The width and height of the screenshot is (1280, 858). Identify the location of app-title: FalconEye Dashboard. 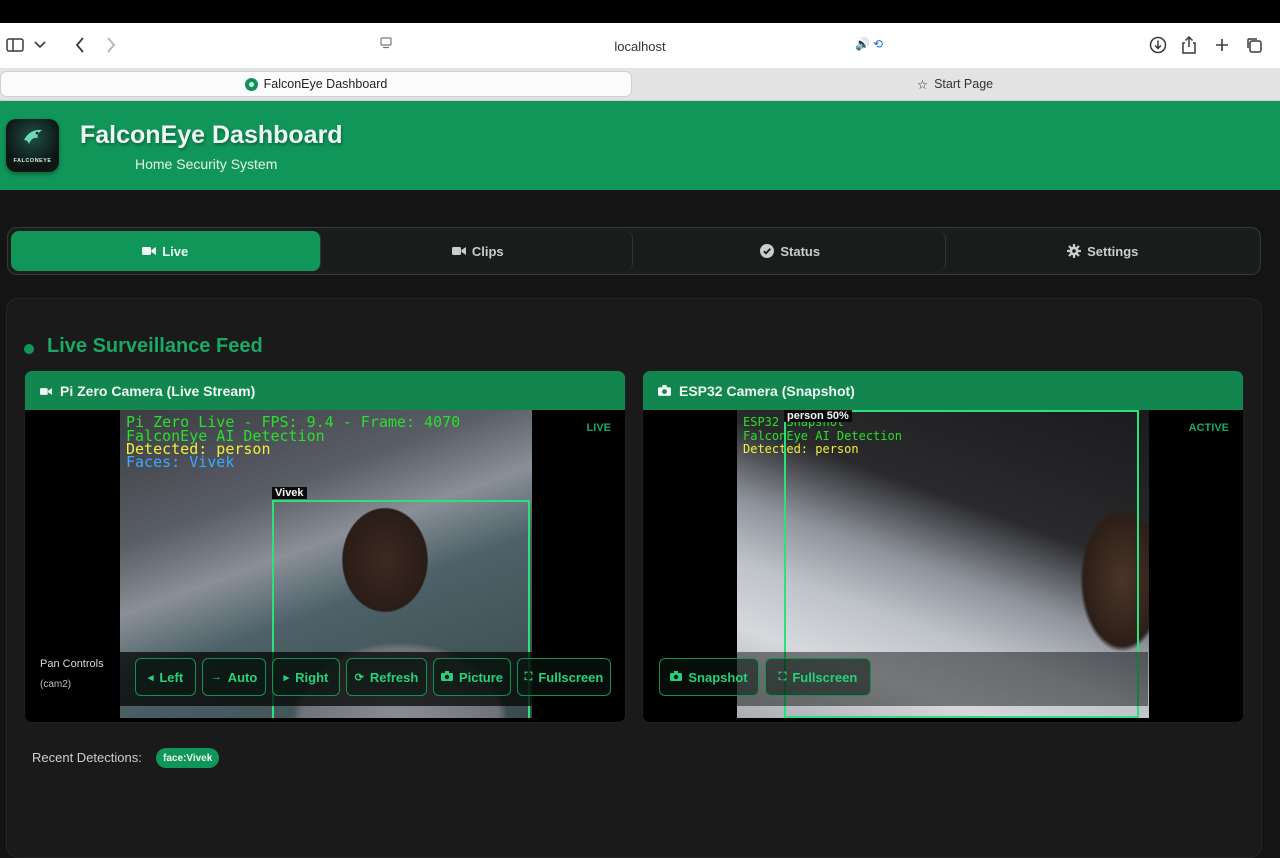
(211, 135).